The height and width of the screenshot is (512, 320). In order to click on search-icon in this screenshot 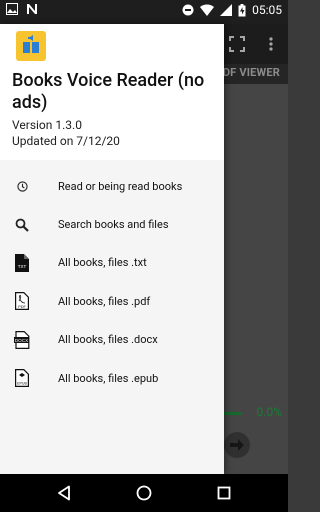, I will do `click(22, 225)`.